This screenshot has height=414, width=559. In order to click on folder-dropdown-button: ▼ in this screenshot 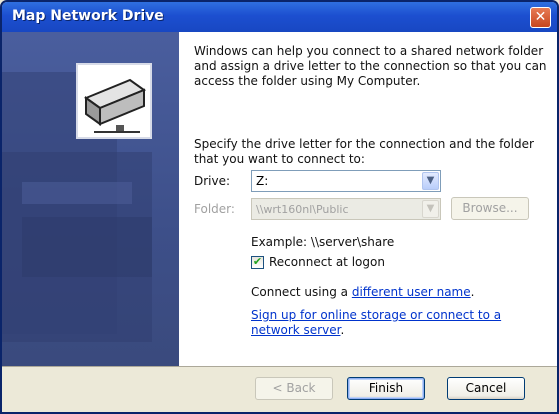, I will do `click(430, 209)`.